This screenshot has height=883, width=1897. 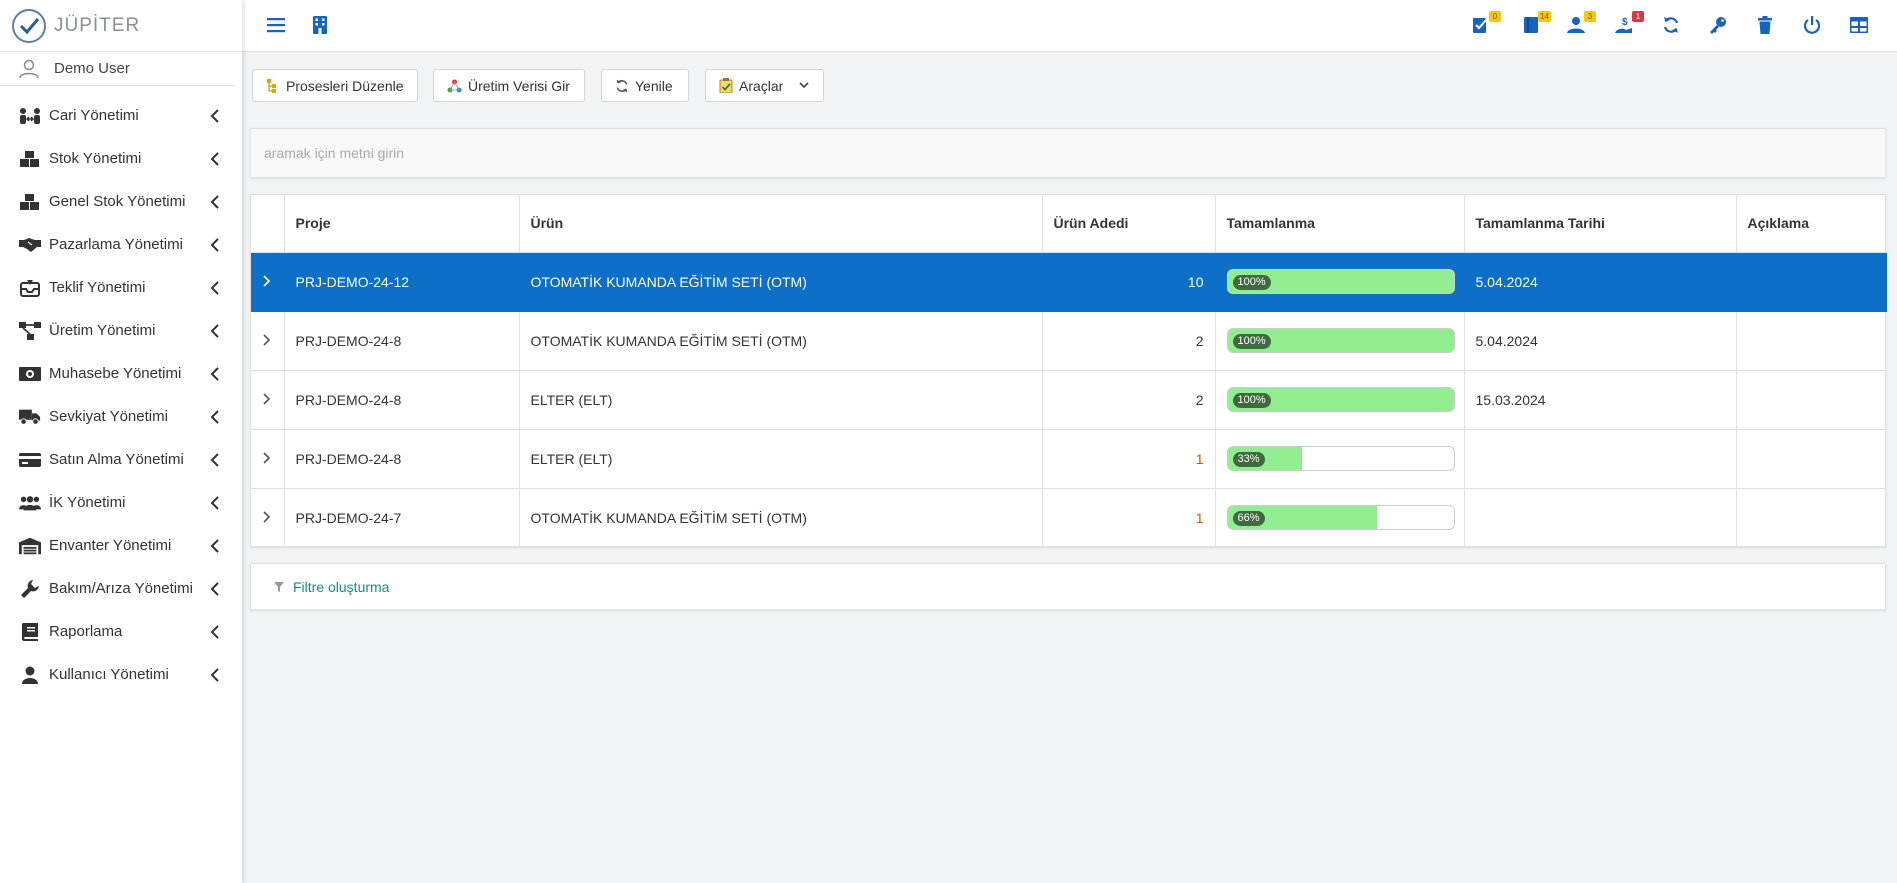 I want to click on logo: JÜPİTER, so click(x=121, y=26).